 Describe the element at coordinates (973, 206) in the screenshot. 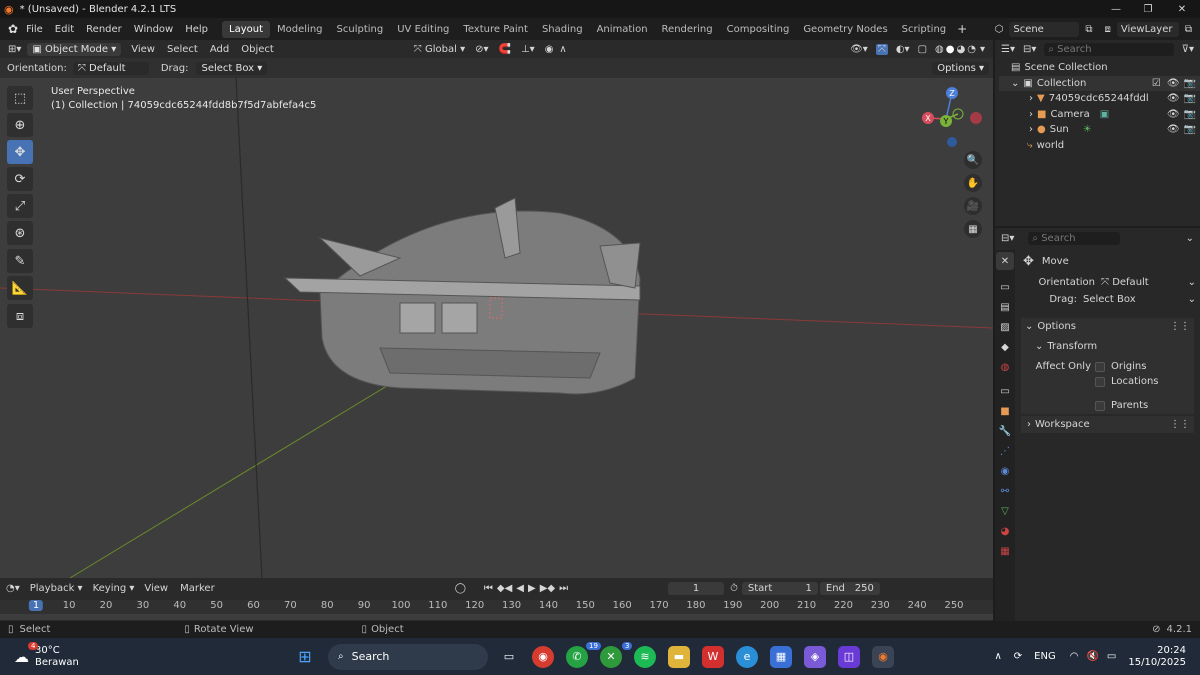

I see `camera-view-icon: 🎥` at that location.